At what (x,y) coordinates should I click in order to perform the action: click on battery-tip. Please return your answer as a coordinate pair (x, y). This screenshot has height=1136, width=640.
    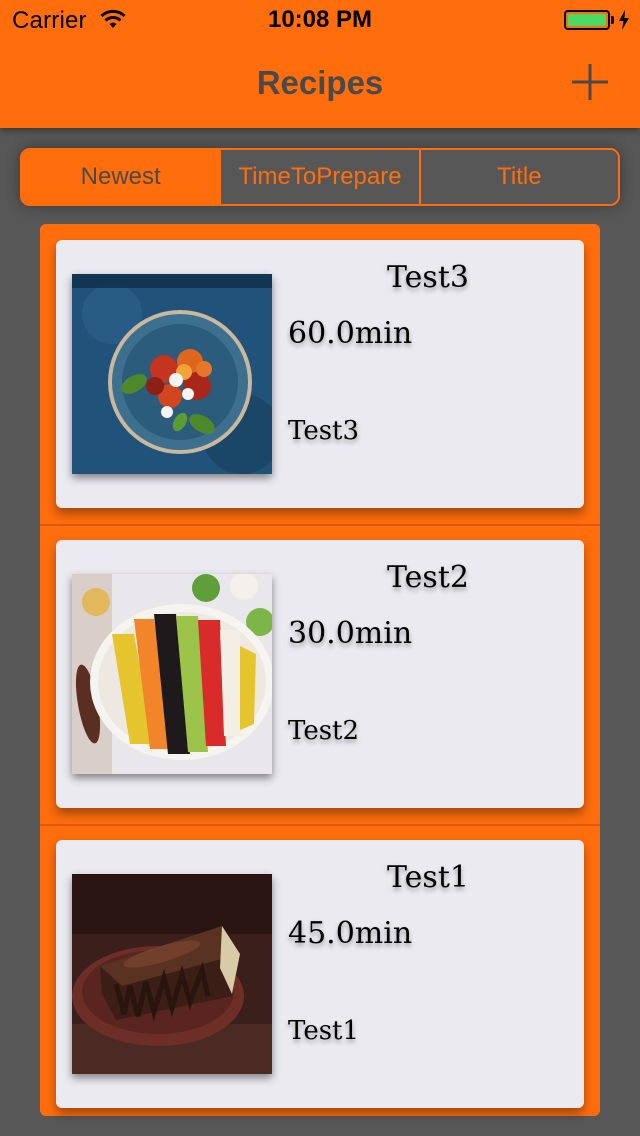
    Looking at the image, I should click on (612, 20).